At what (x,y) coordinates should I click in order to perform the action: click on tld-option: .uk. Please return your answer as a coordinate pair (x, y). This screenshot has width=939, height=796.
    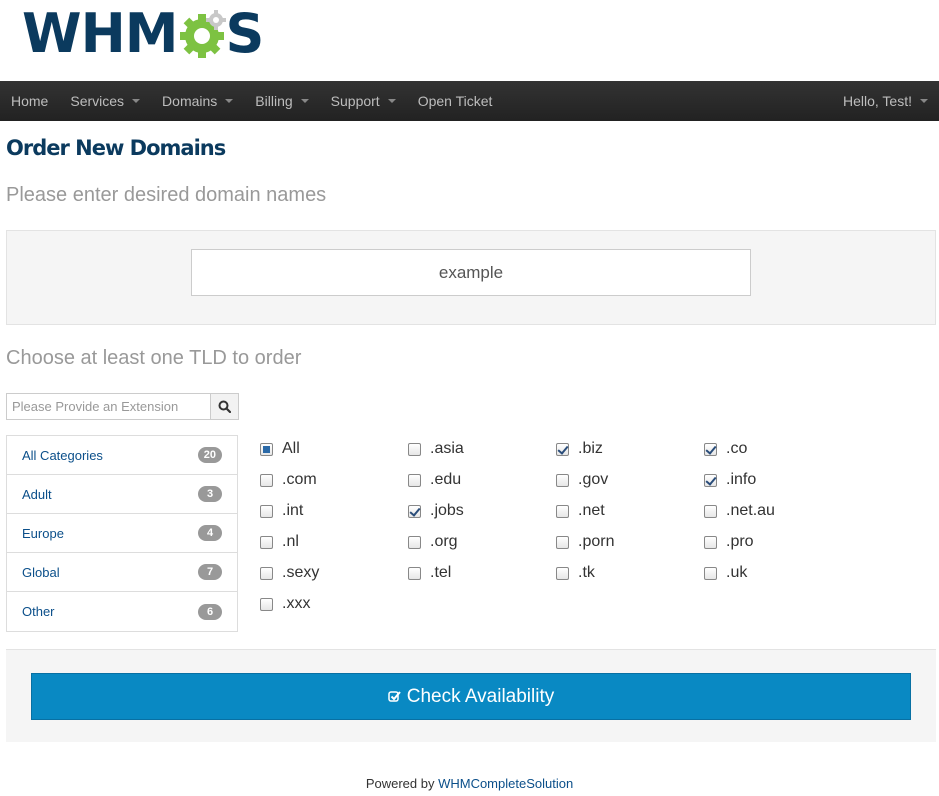
    Looking at the image, I should click on (778, 573).